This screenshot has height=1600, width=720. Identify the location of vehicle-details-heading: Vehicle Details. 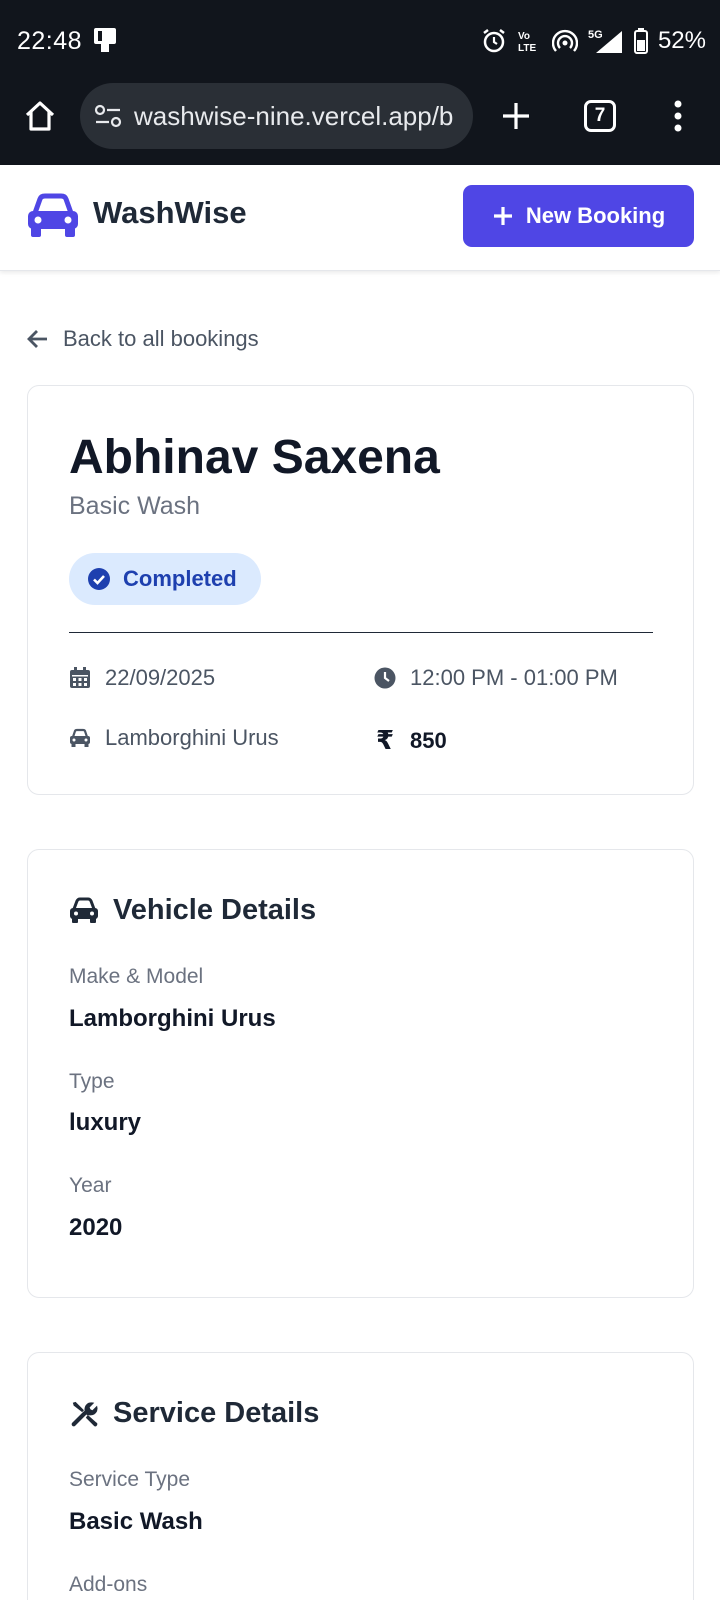
(192, 910).